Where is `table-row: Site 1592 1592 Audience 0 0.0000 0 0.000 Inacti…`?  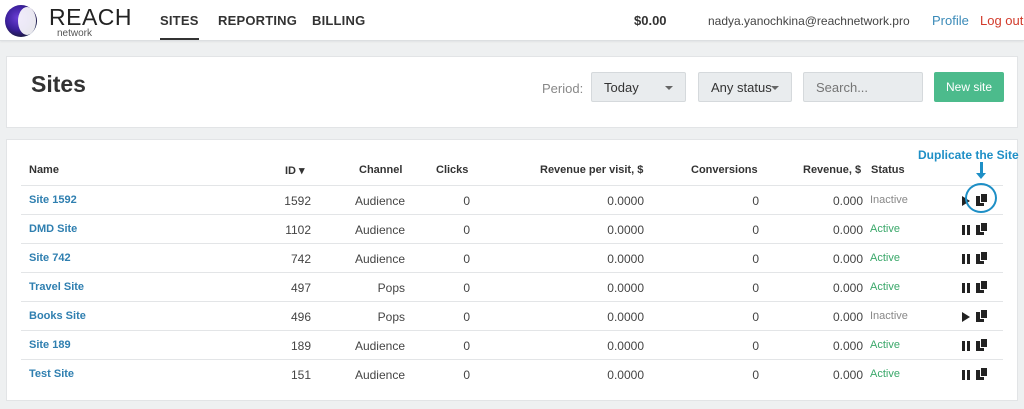 table-row: Site 1592 1592 Audience 0 0.0000 0 0.000 Inacti… is located at coordinates (512, 199).